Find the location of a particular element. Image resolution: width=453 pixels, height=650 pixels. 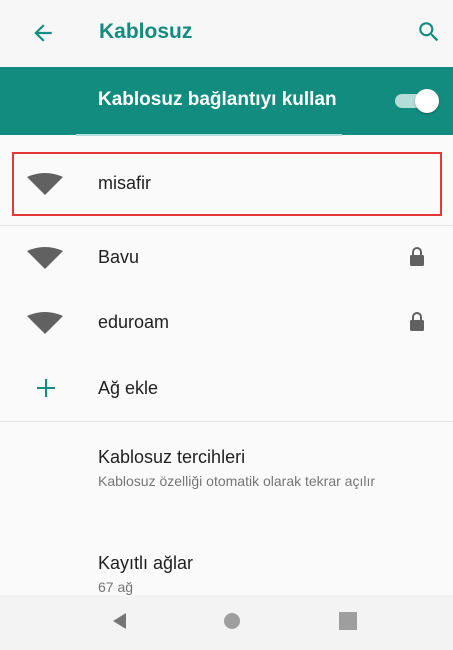

circle-home-icon is located at coordinates (232, 621).